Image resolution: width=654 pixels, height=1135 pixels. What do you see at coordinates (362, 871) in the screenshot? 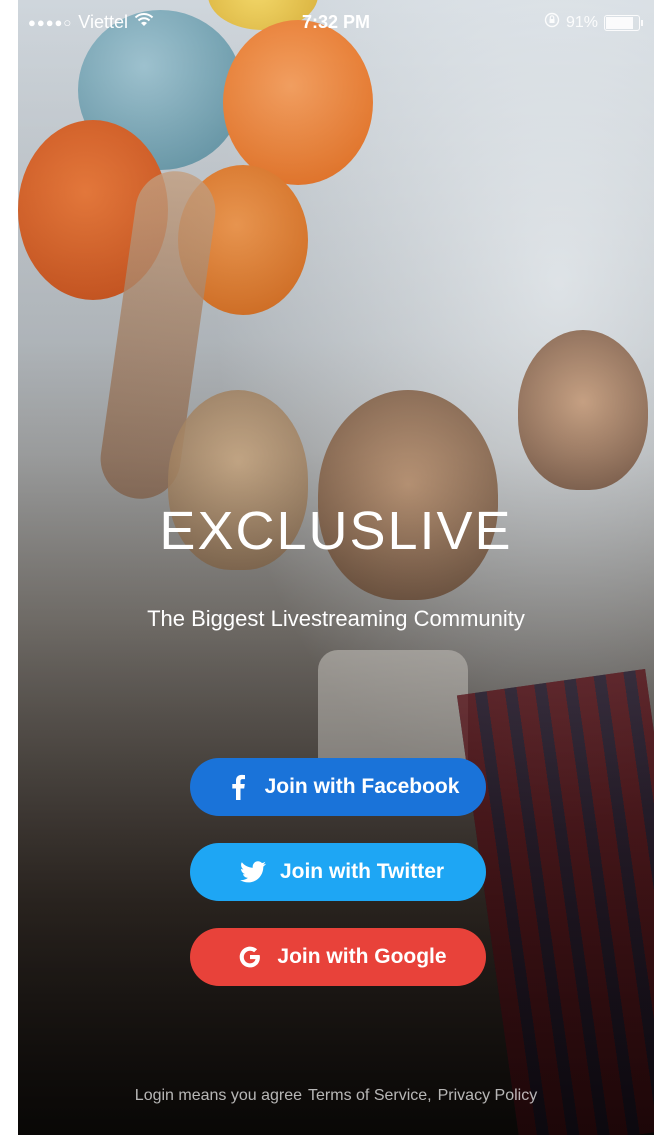
I see `join-twitter-label: Join with Twitter` at bounding box center [362, 871].